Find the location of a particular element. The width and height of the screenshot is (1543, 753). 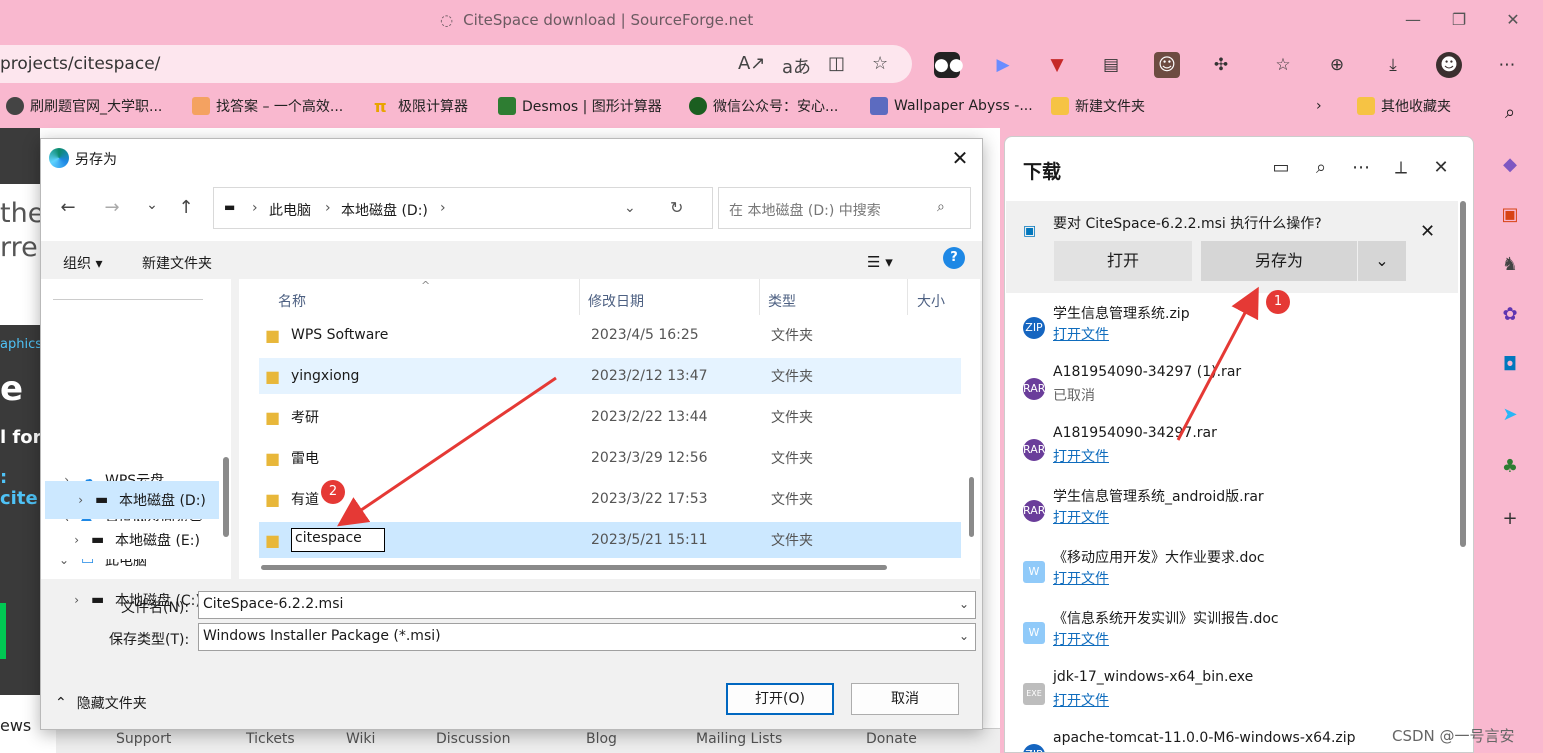

watermark: CSDN @一号言安 is located at coordinates (1453, 736).